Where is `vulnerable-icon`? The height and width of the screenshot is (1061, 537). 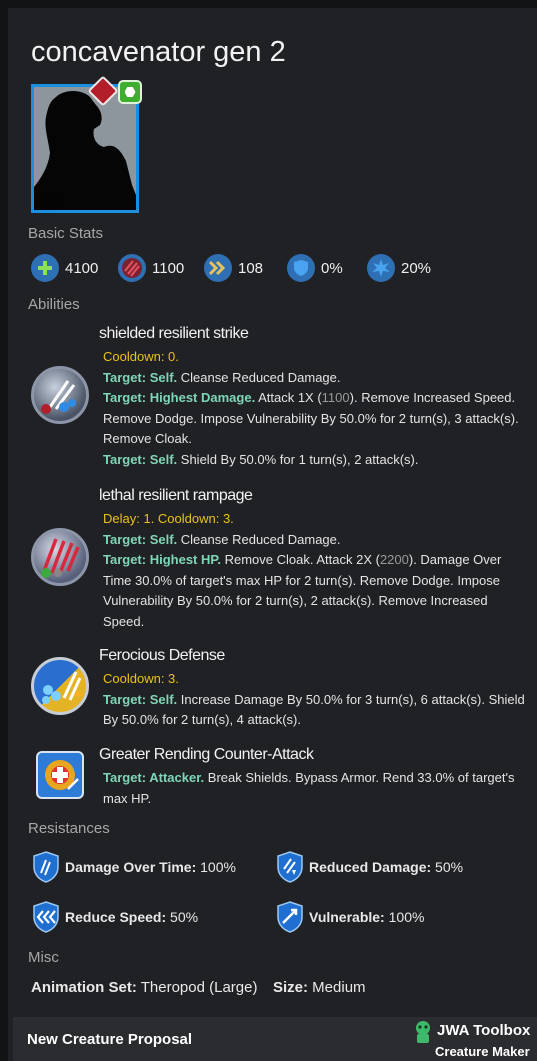 vulnerable-icon is located at coordinates (290, 917).